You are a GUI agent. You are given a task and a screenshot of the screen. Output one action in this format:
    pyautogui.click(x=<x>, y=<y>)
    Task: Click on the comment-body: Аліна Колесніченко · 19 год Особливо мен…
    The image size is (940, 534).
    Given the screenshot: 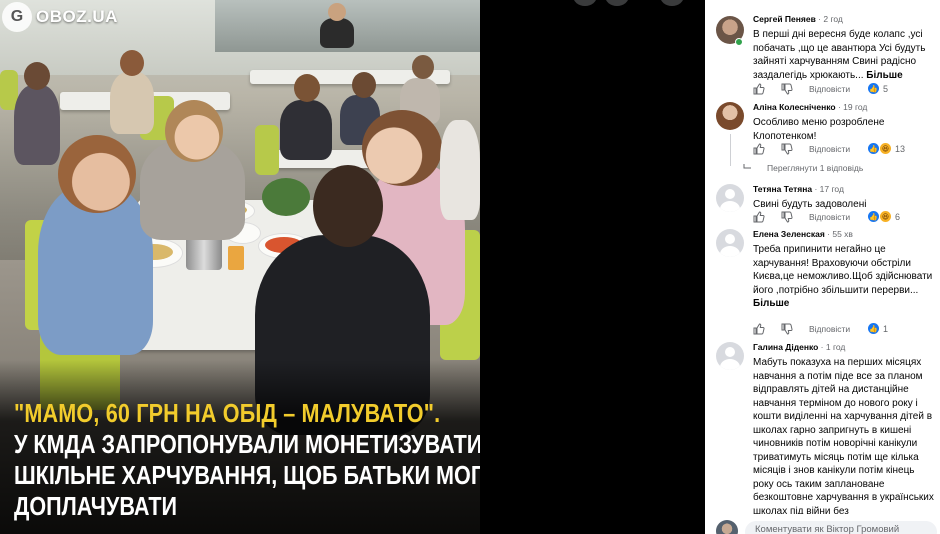 What is the action you would take?
    pyautogui.click(x=845, y=122)
    